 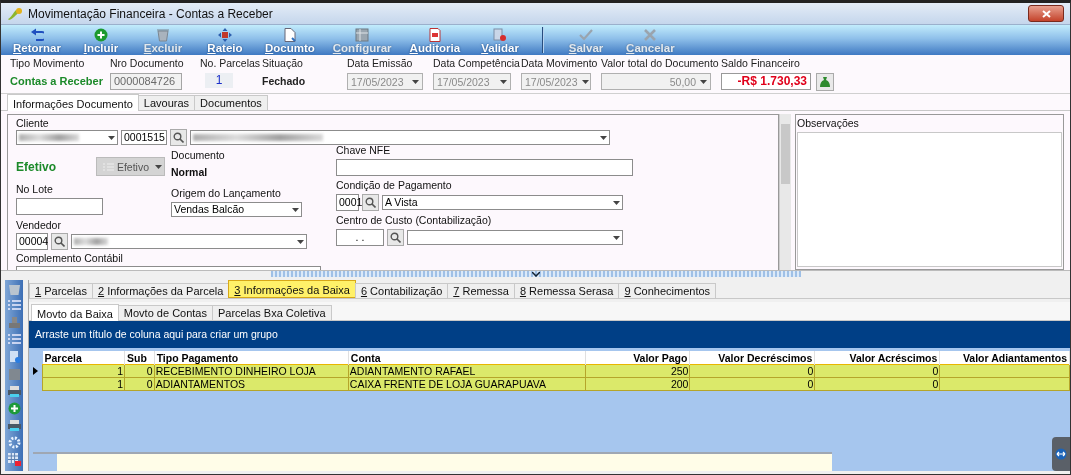 I want to click on tab: 2 Informações da Parcela, so click(x=161, y=290).